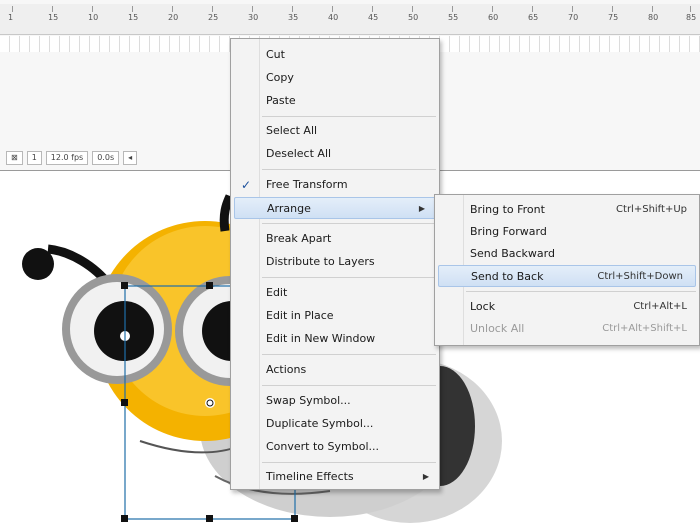  Describe the element at coordinates (653, 17) in the screenshot. I see `ruler-number: 80` at that location.